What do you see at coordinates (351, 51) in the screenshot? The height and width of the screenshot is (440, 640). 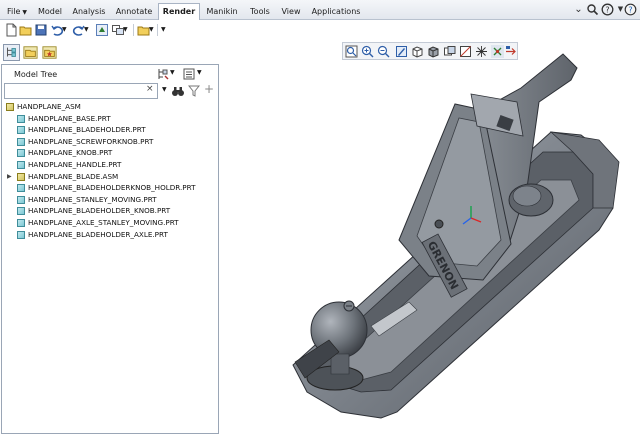 I see `refit-icon` at bounding box center [351, 51].